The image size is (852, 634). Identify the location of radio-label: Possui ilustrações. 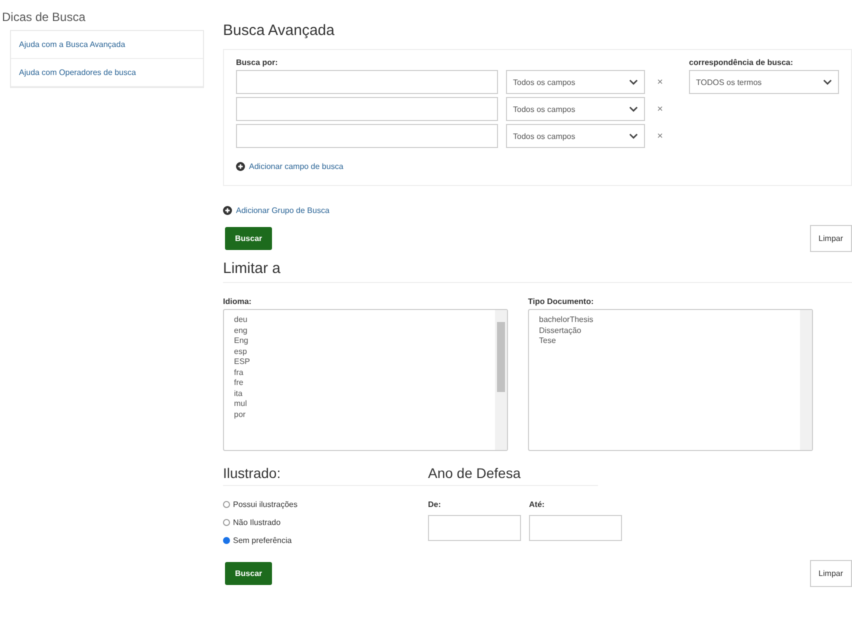
(265, 504).